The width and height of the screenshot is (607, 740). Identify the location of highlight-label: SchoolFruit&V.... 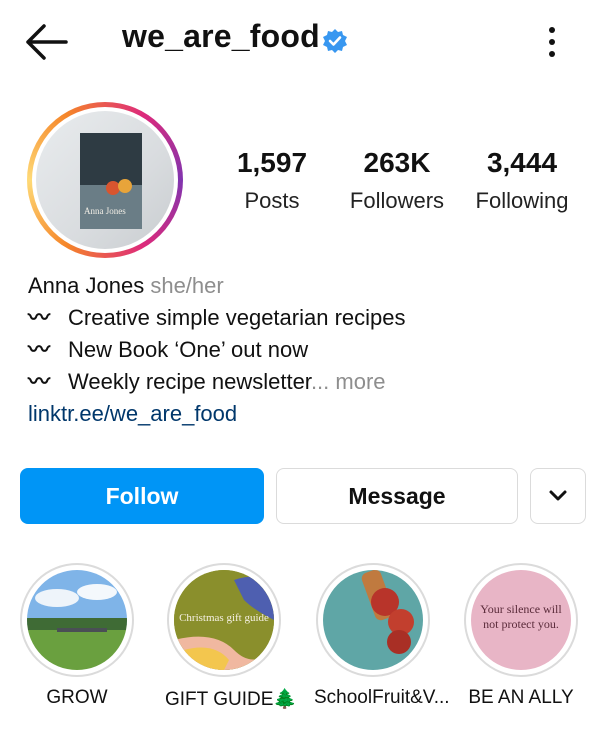
(382, 697).